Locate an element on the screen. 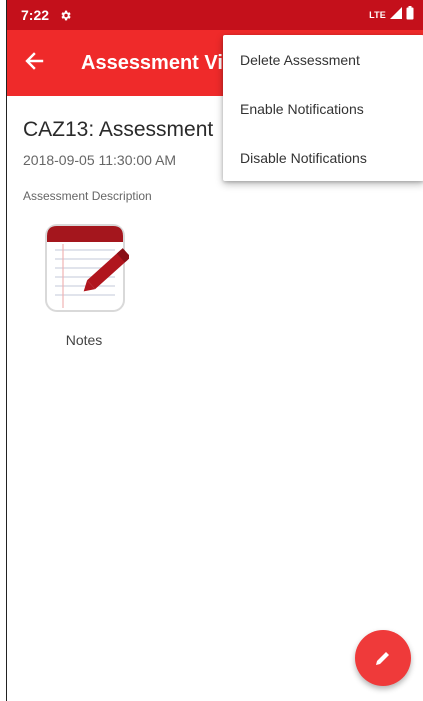  edit-fab-button is located at coordinates (383, 658).